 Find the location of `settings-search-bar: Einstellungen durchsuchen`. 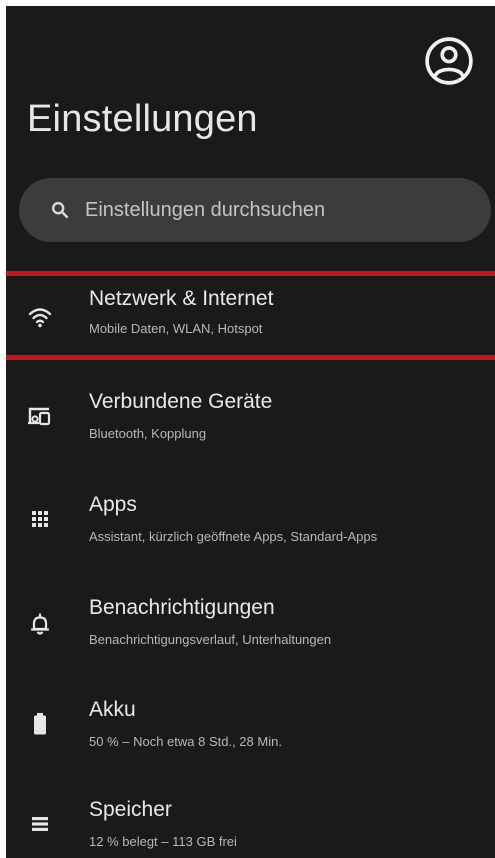

settings-search-bar: Einstellungen durchsuchen is located at coordinates (255, 210).